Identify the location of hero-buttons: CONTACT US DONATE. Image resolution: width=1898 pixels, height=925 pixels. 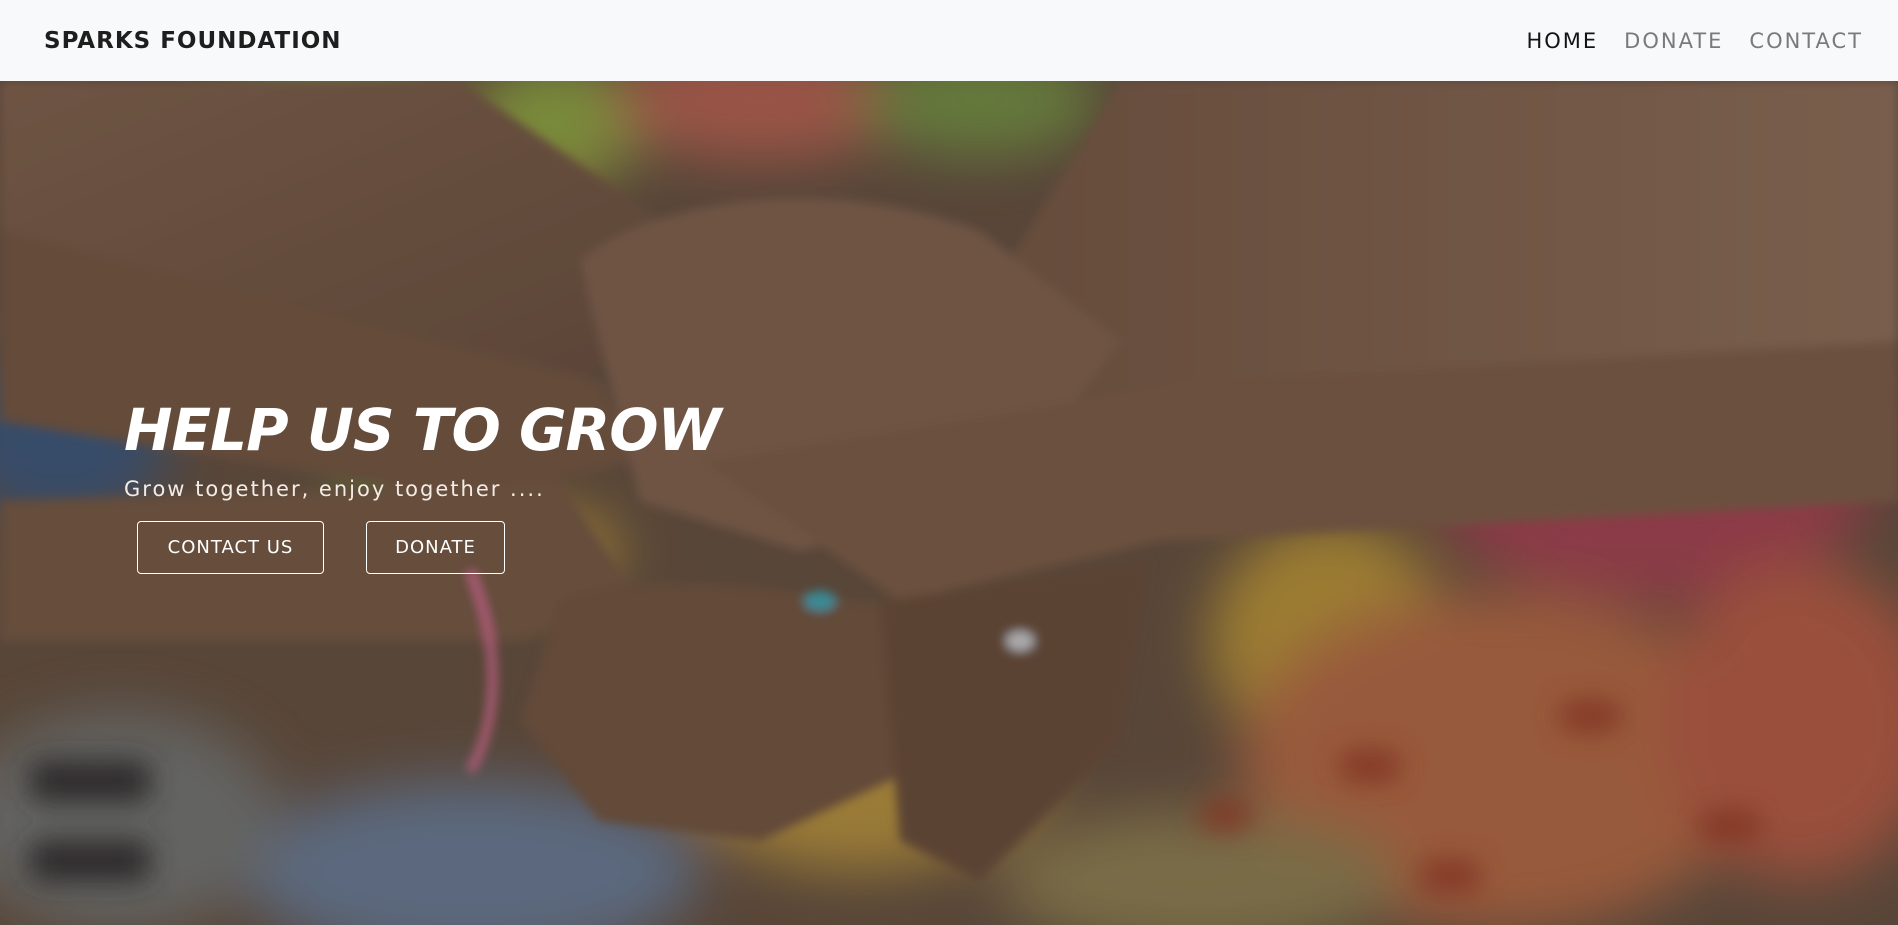
(429, 547).